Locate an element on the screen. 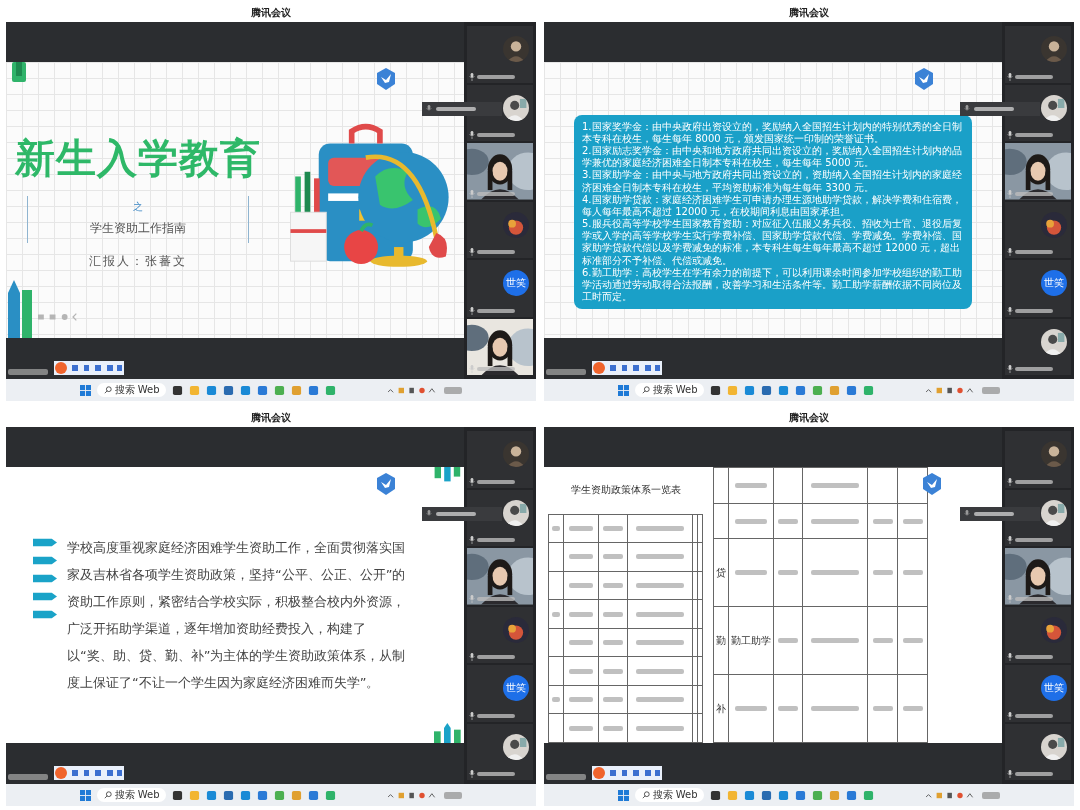  slide-title: 新生入学教育 is located at coordinates (138, 158).